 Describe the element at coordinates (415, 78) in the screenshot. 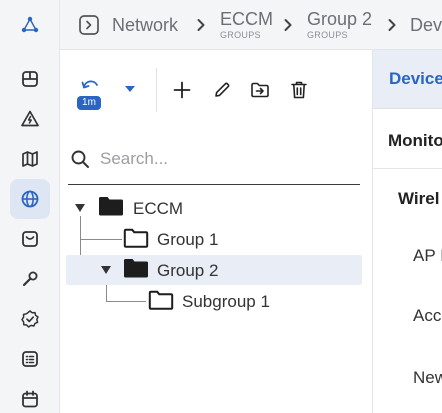

I see `tab-label: Device` at that location.